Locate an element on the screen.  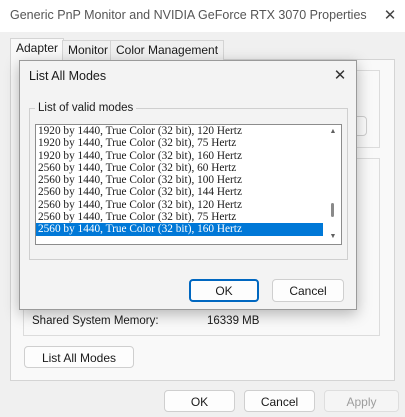
tab-color-management: Color Management is located at coordinates (167, 50).